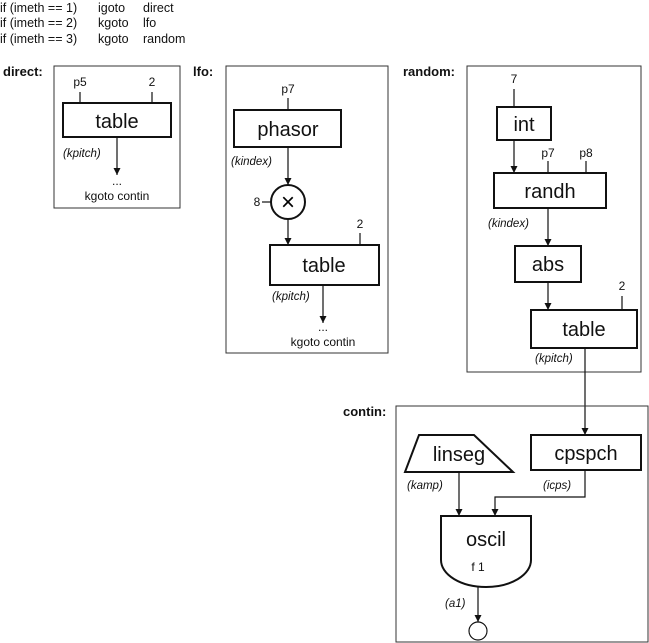  I want to click on target-1: direct, so click(158, 8).